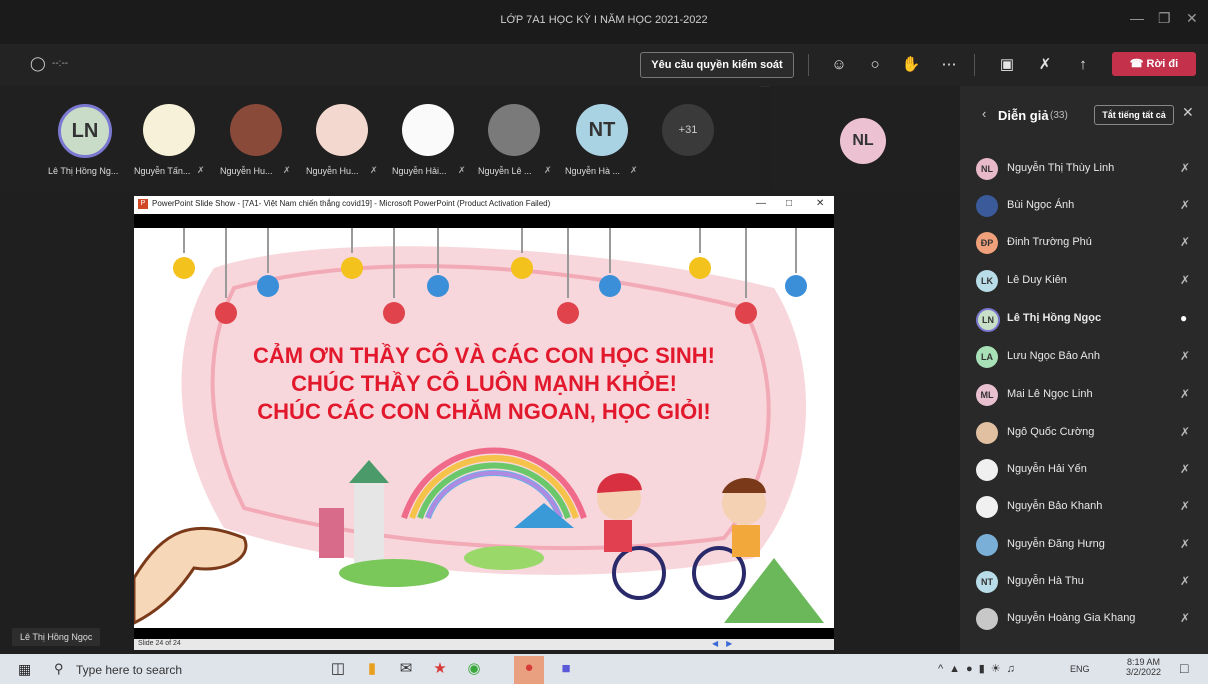  Describe the element at coordinates (984, 113) in the screenshot. I see `back-icon: ‹` at that location.